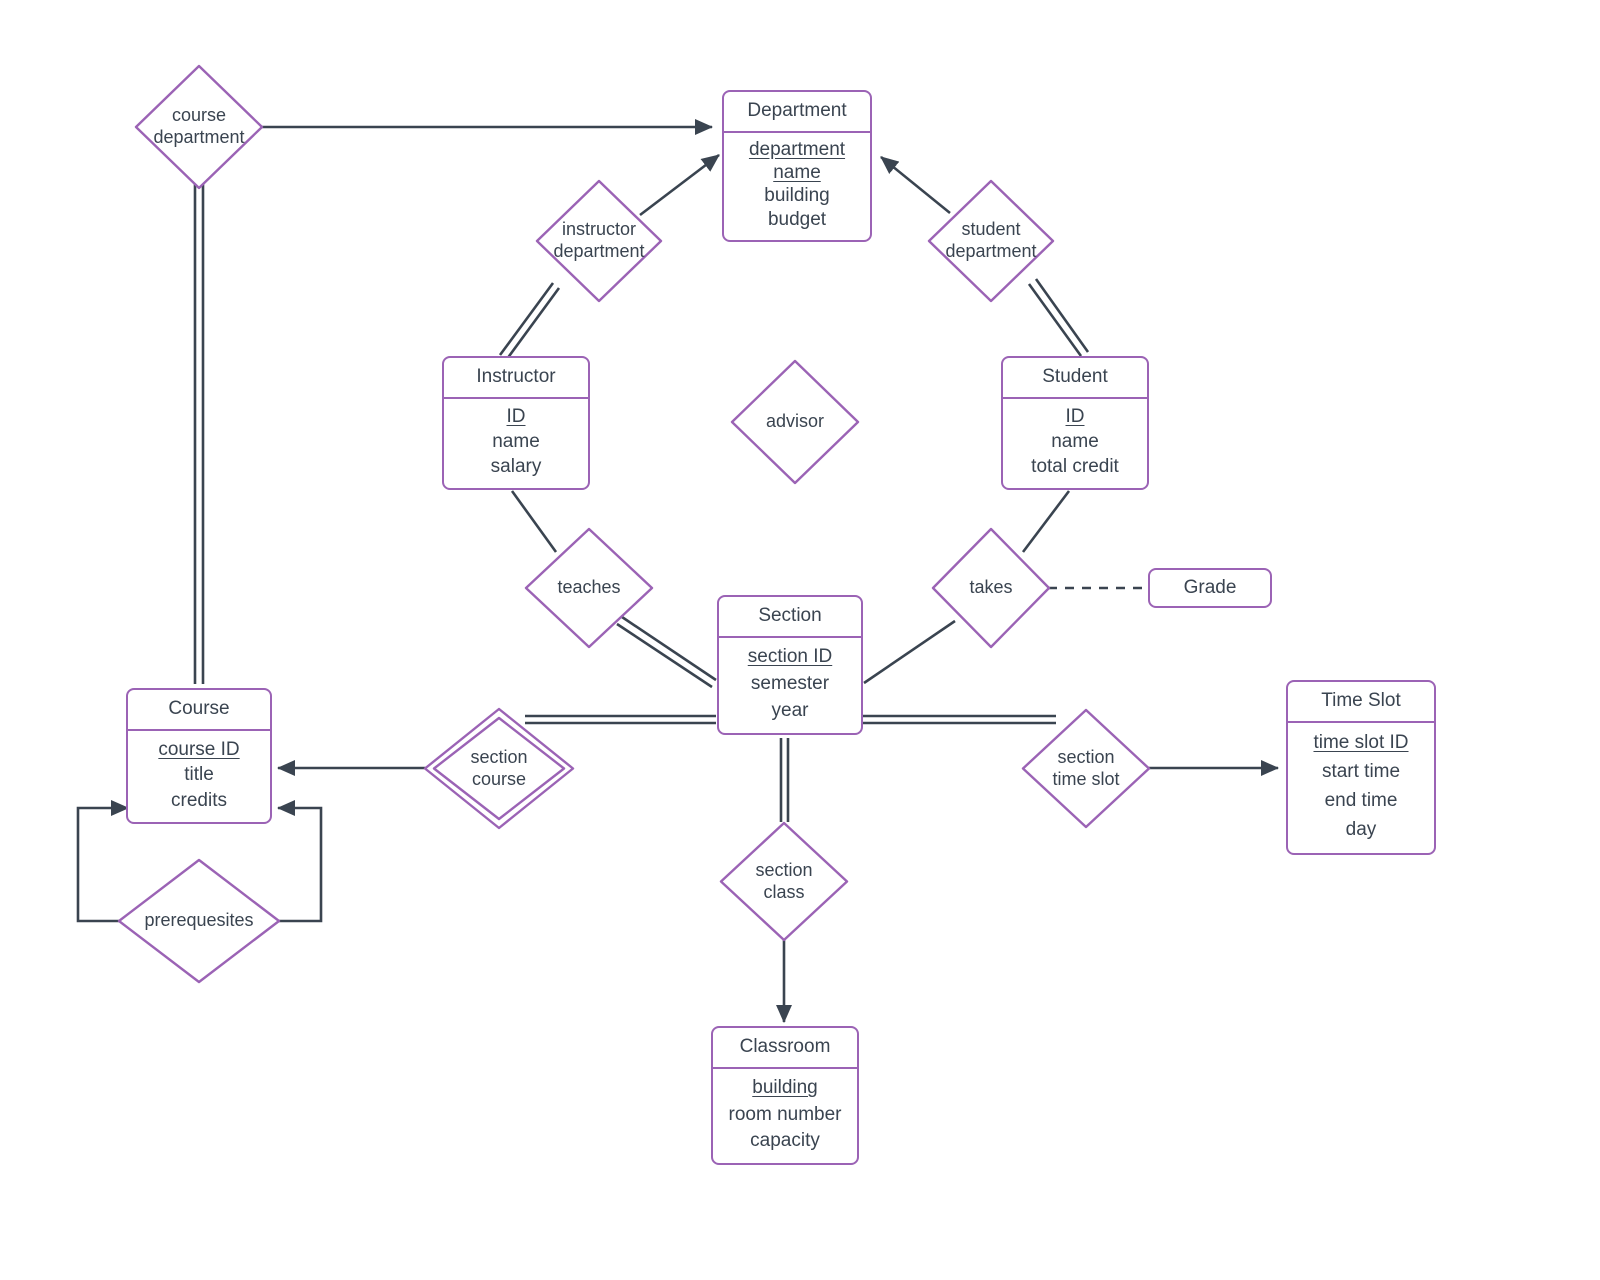  Describe the element at coordinates (797, 161) in the screenshot. I see `attribute-department-name: department name` at that location.